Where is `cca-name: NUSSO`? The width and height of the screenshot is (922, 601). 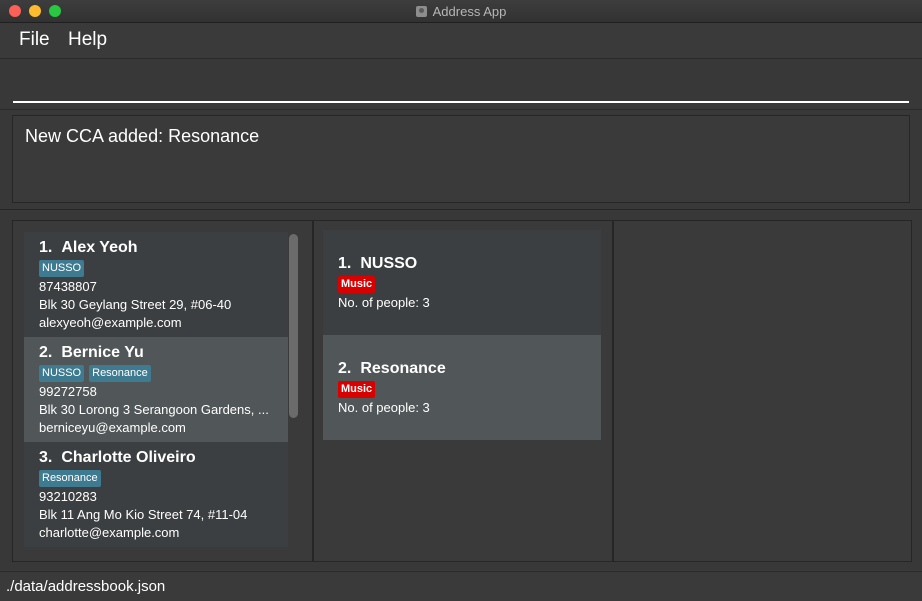
cca-name: NUSSO is located at coordinates (389, 263).